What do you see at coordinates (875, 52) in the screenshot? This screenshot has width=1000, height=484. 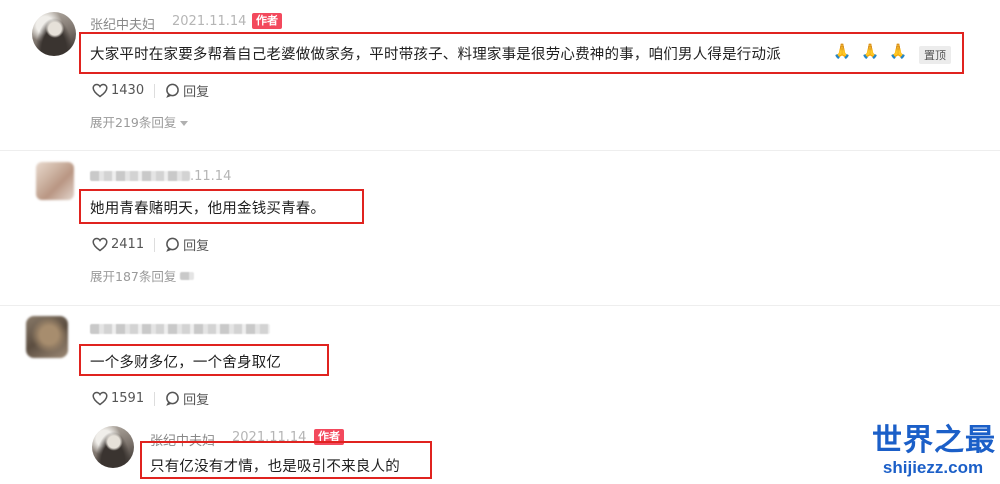 I see `emoji-text: 🙏🙏🙏` at bounding box center [875, 52].